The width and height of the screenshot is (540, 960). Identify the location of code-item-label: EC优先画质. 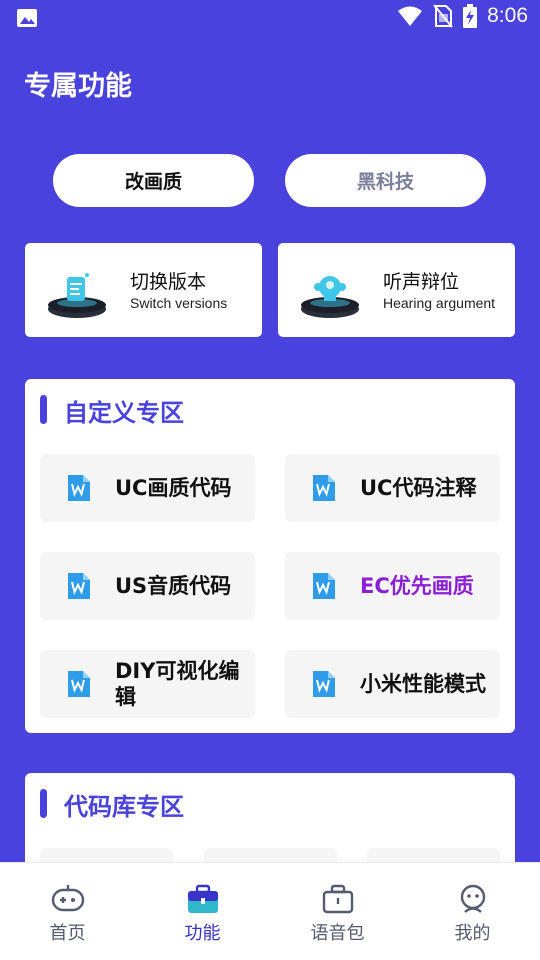
(417, 586).